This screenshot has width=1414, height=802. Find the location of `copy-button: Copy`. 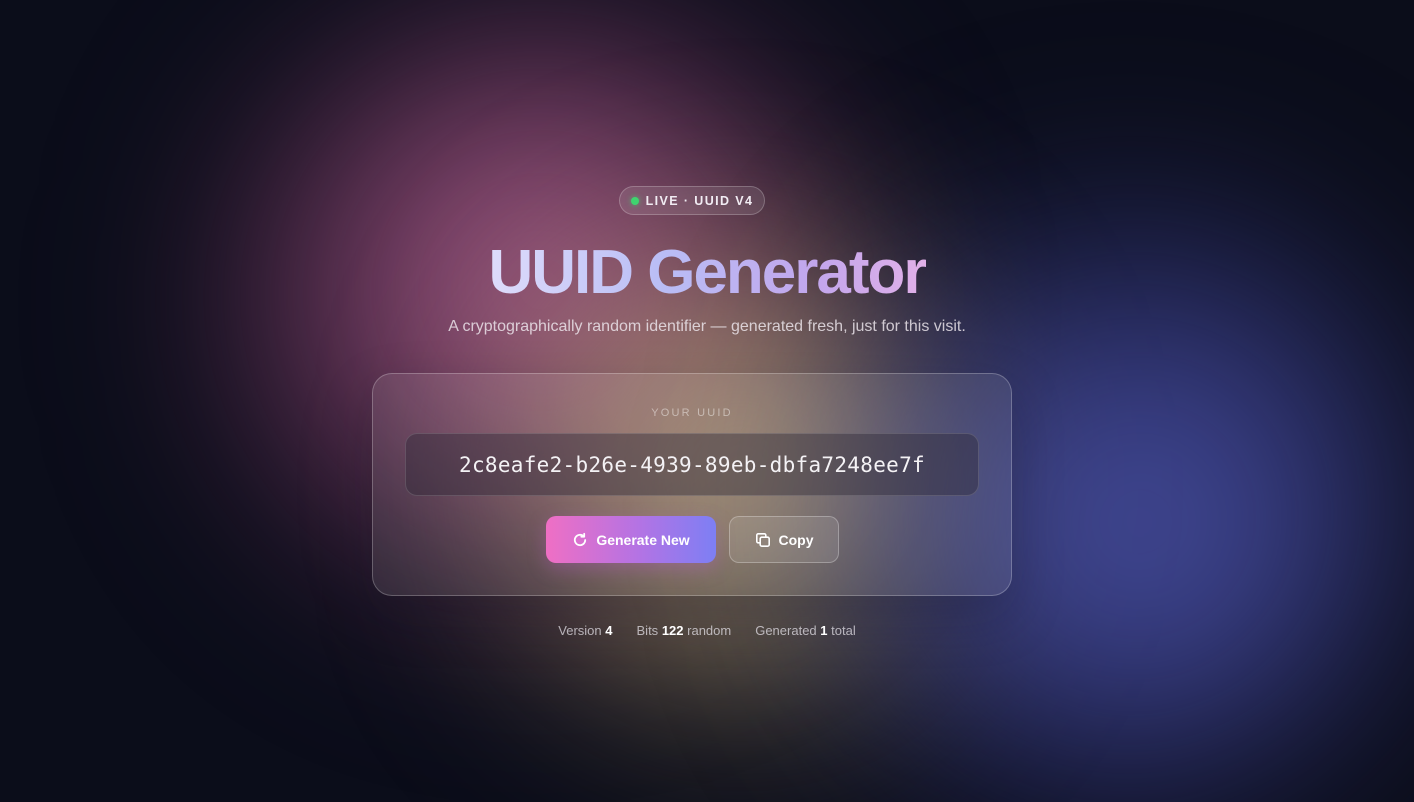

copy-button: Copy is located at coordinates (784, 539).